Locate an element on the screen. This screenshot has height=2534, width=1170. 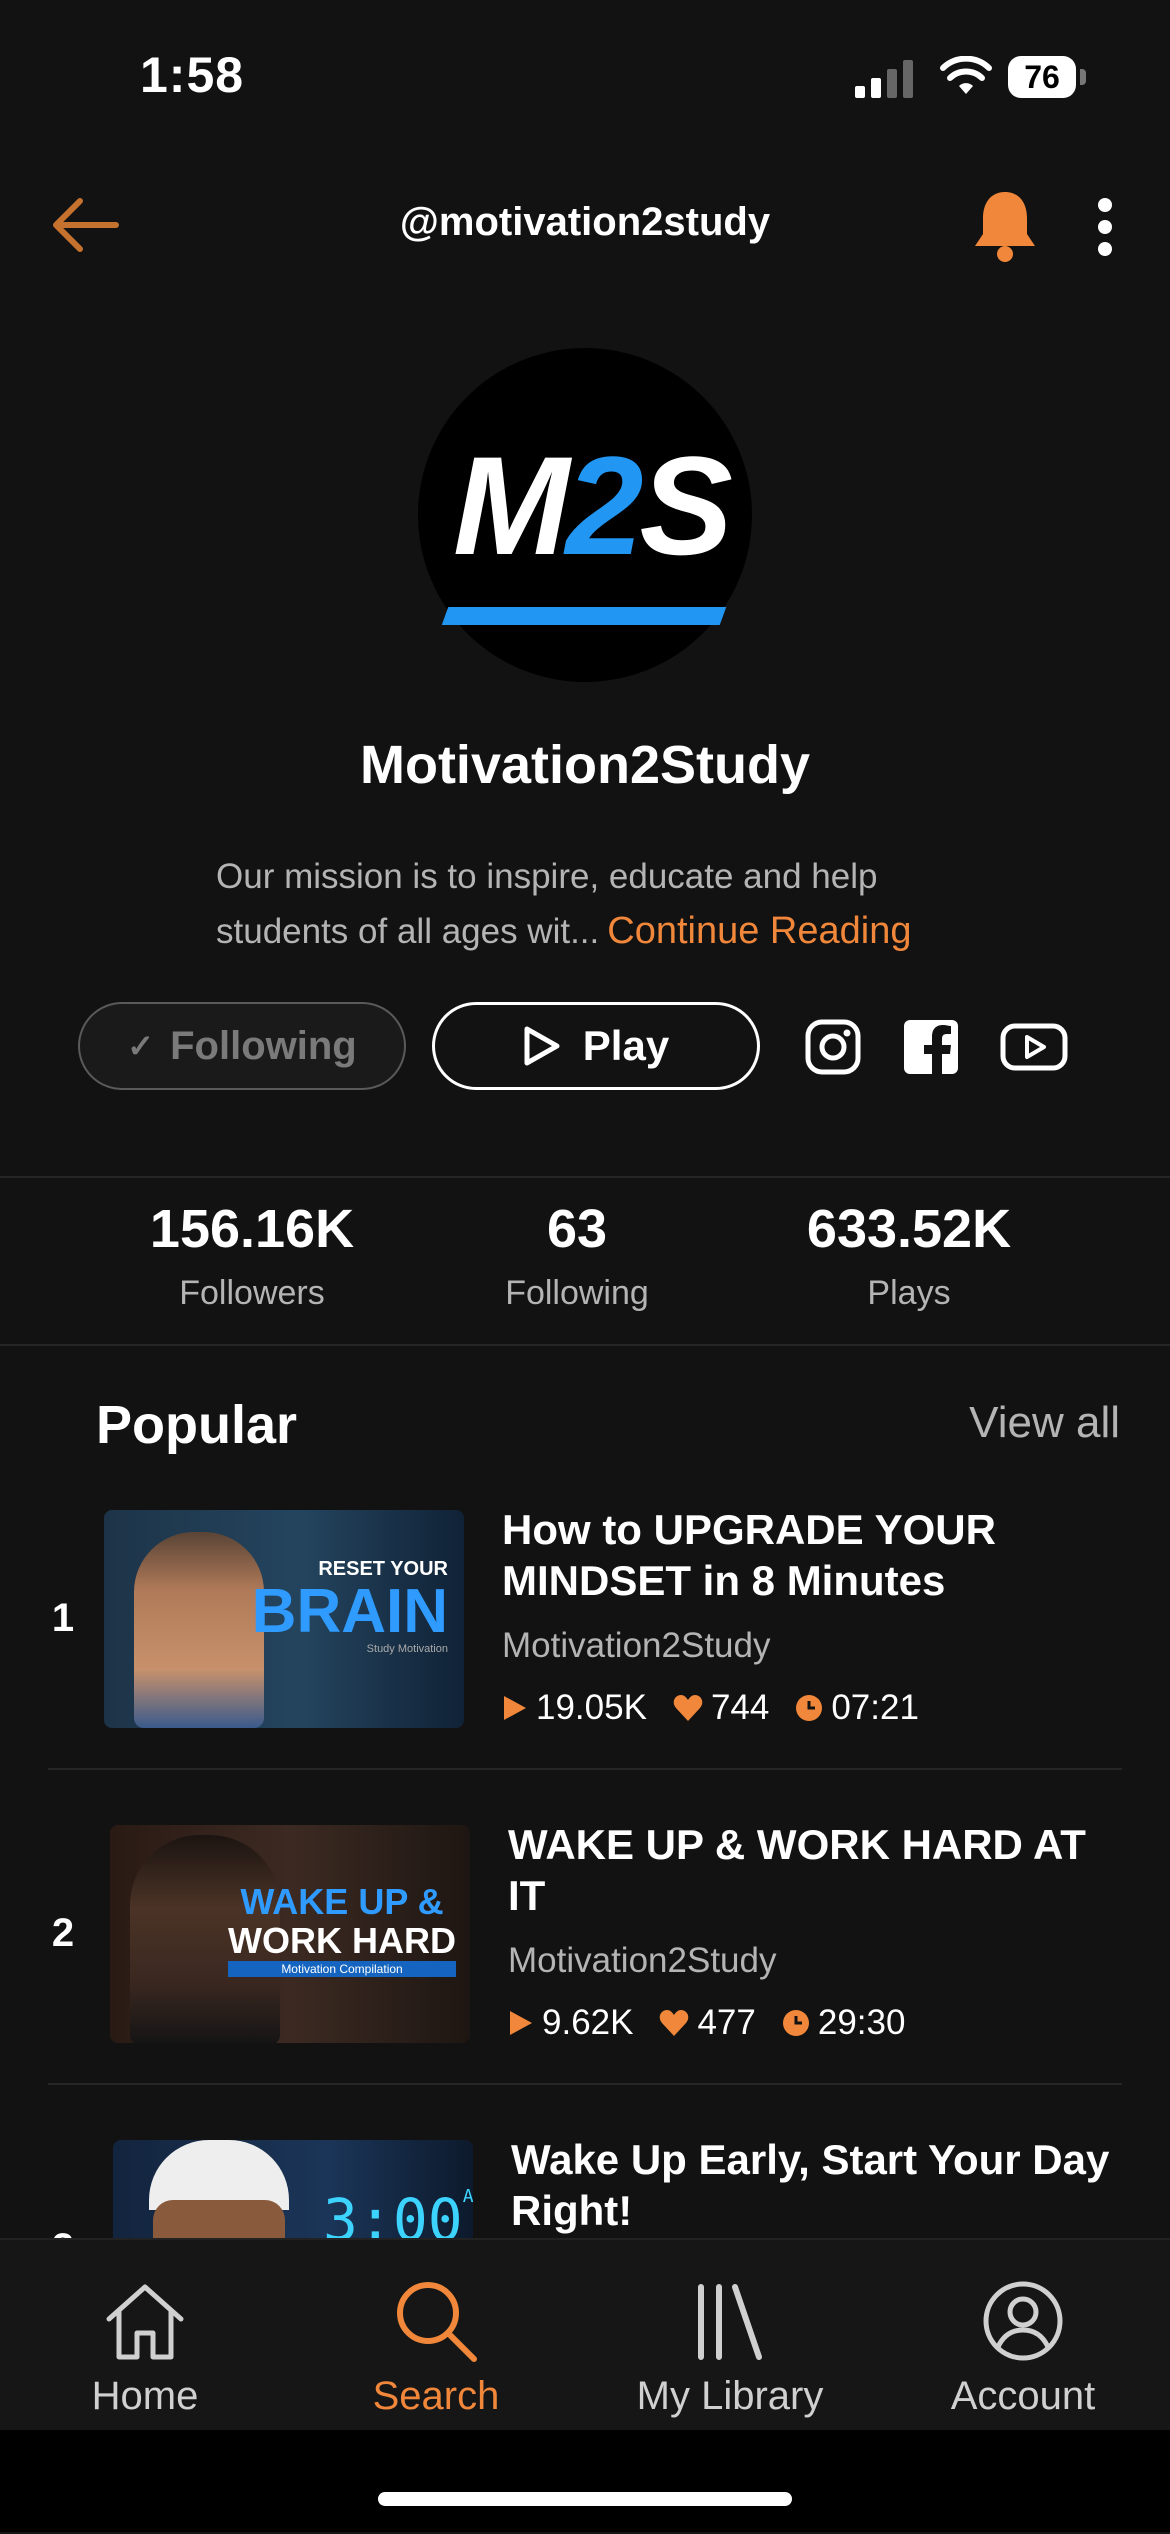
instagram-icon is located at coordinates (833, 1047).